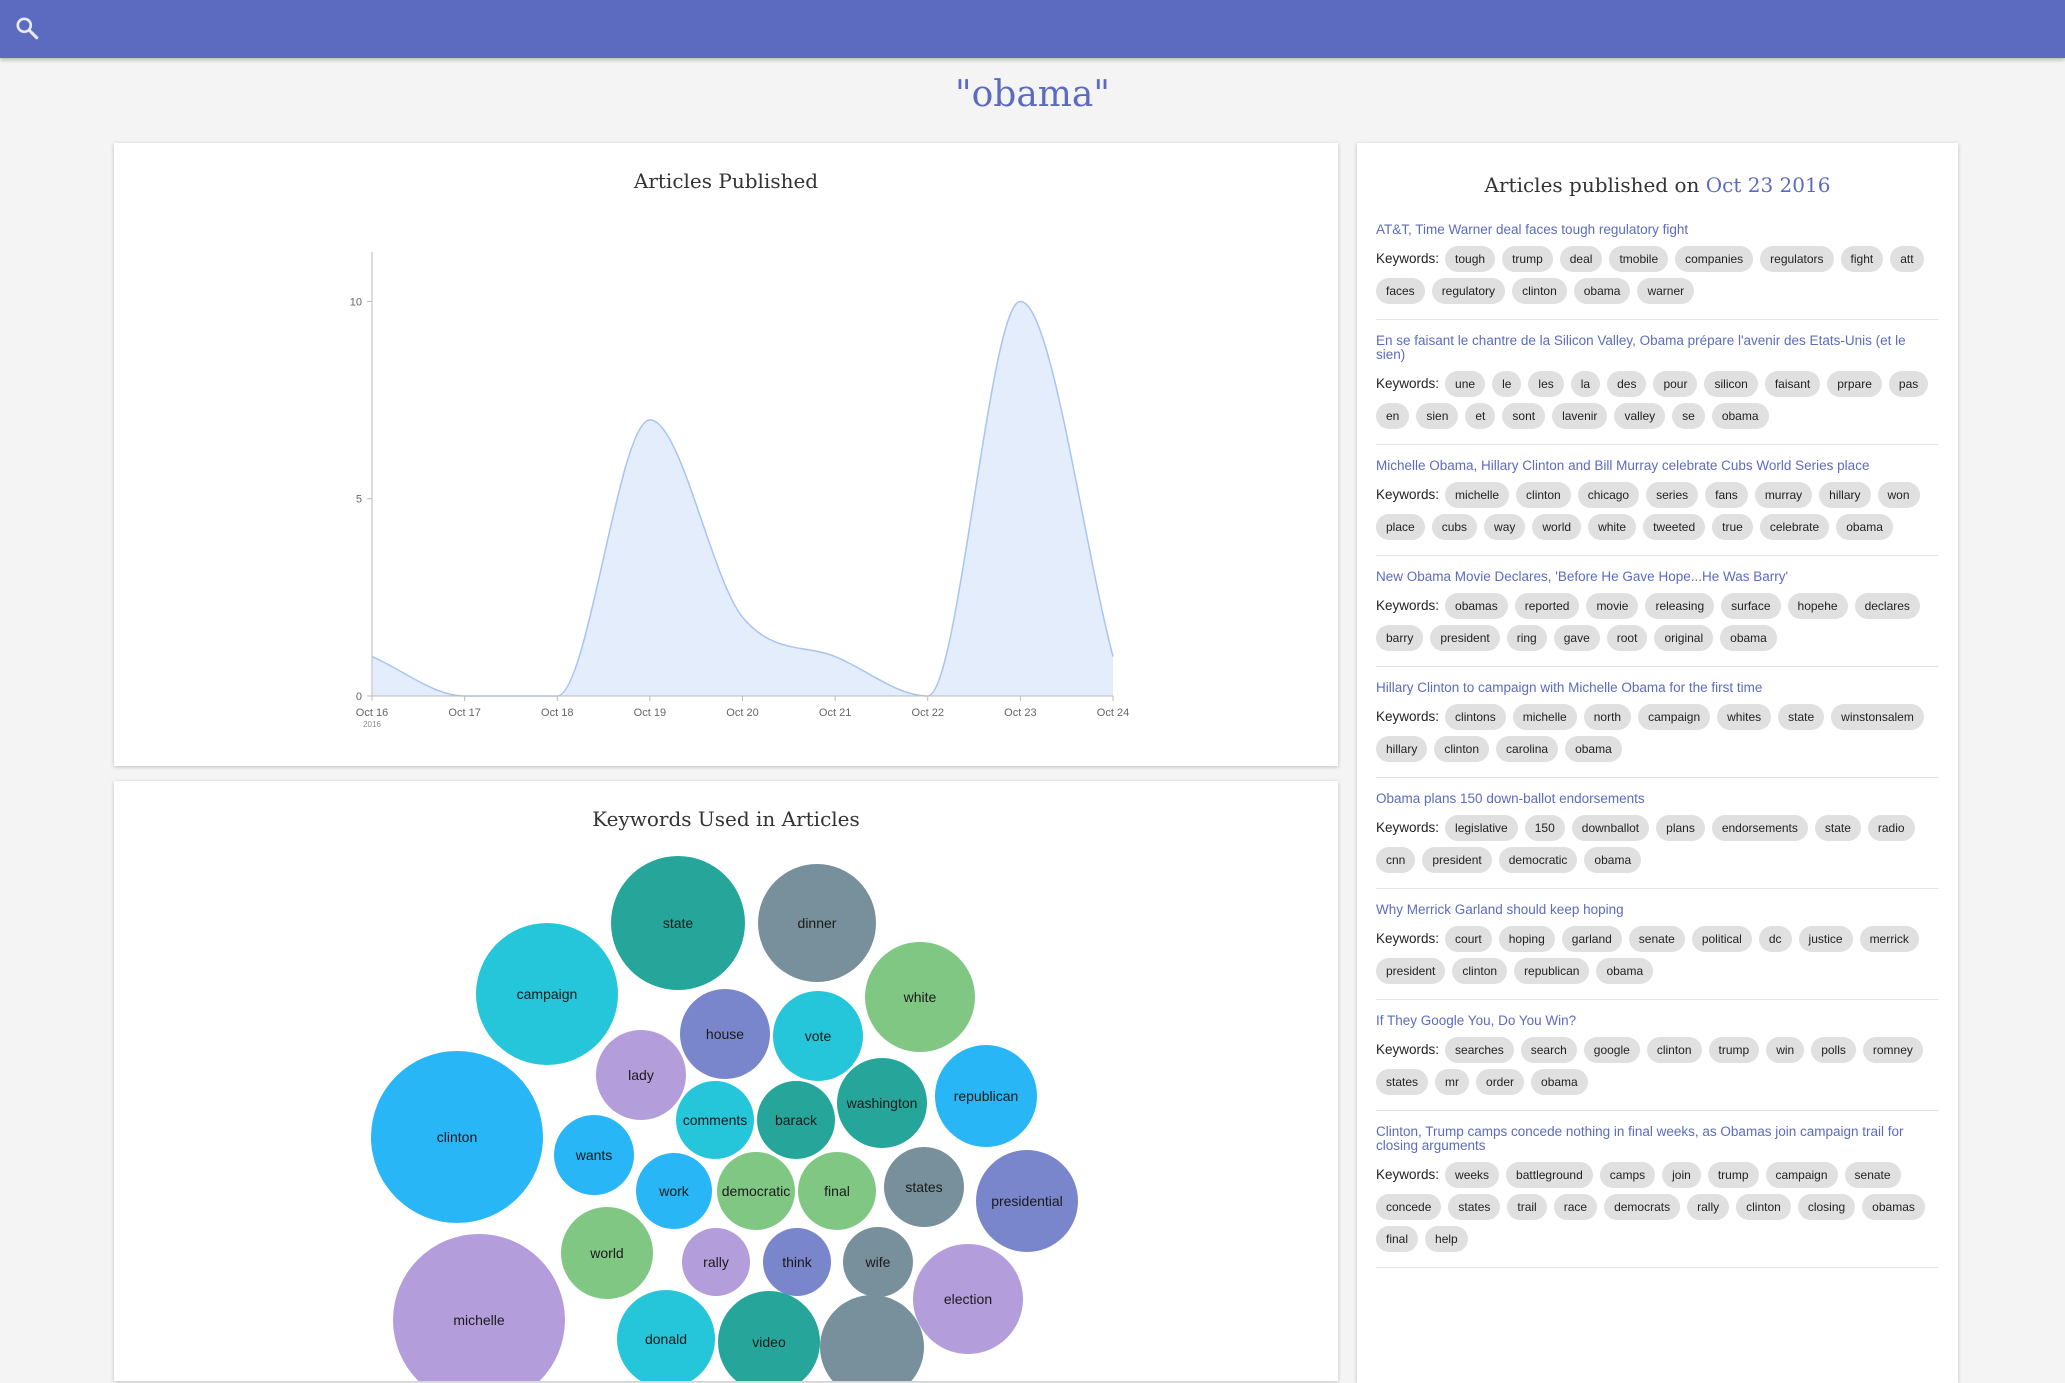 The image size is (2065, 1383). What do you see at coordinates (1680, 828) in the screenshot?
I see `keyword-chip: plans` at bounding box center [1680, 828].